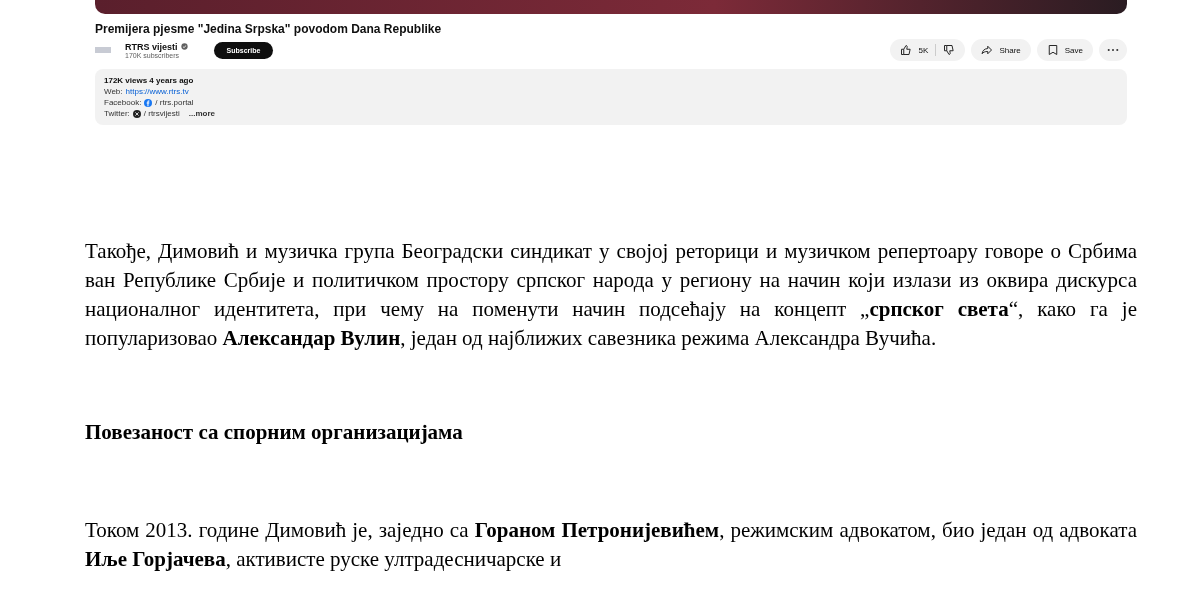  Describe the element at coordinates (136, 113) in the screenshot. I see `x-logo-icon` at that location.